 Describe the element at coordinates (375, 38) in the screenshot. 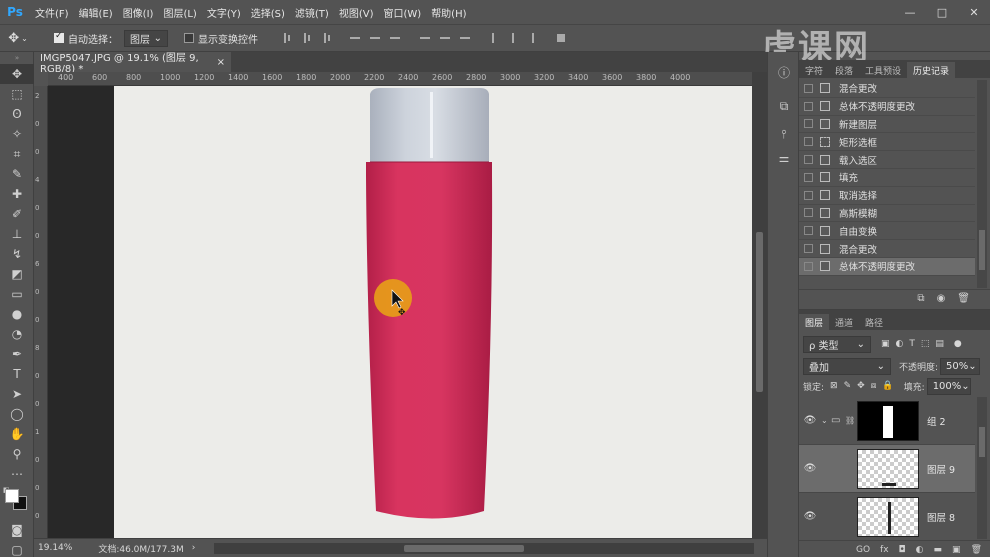

I see `align-hcenter-icon` at that location.